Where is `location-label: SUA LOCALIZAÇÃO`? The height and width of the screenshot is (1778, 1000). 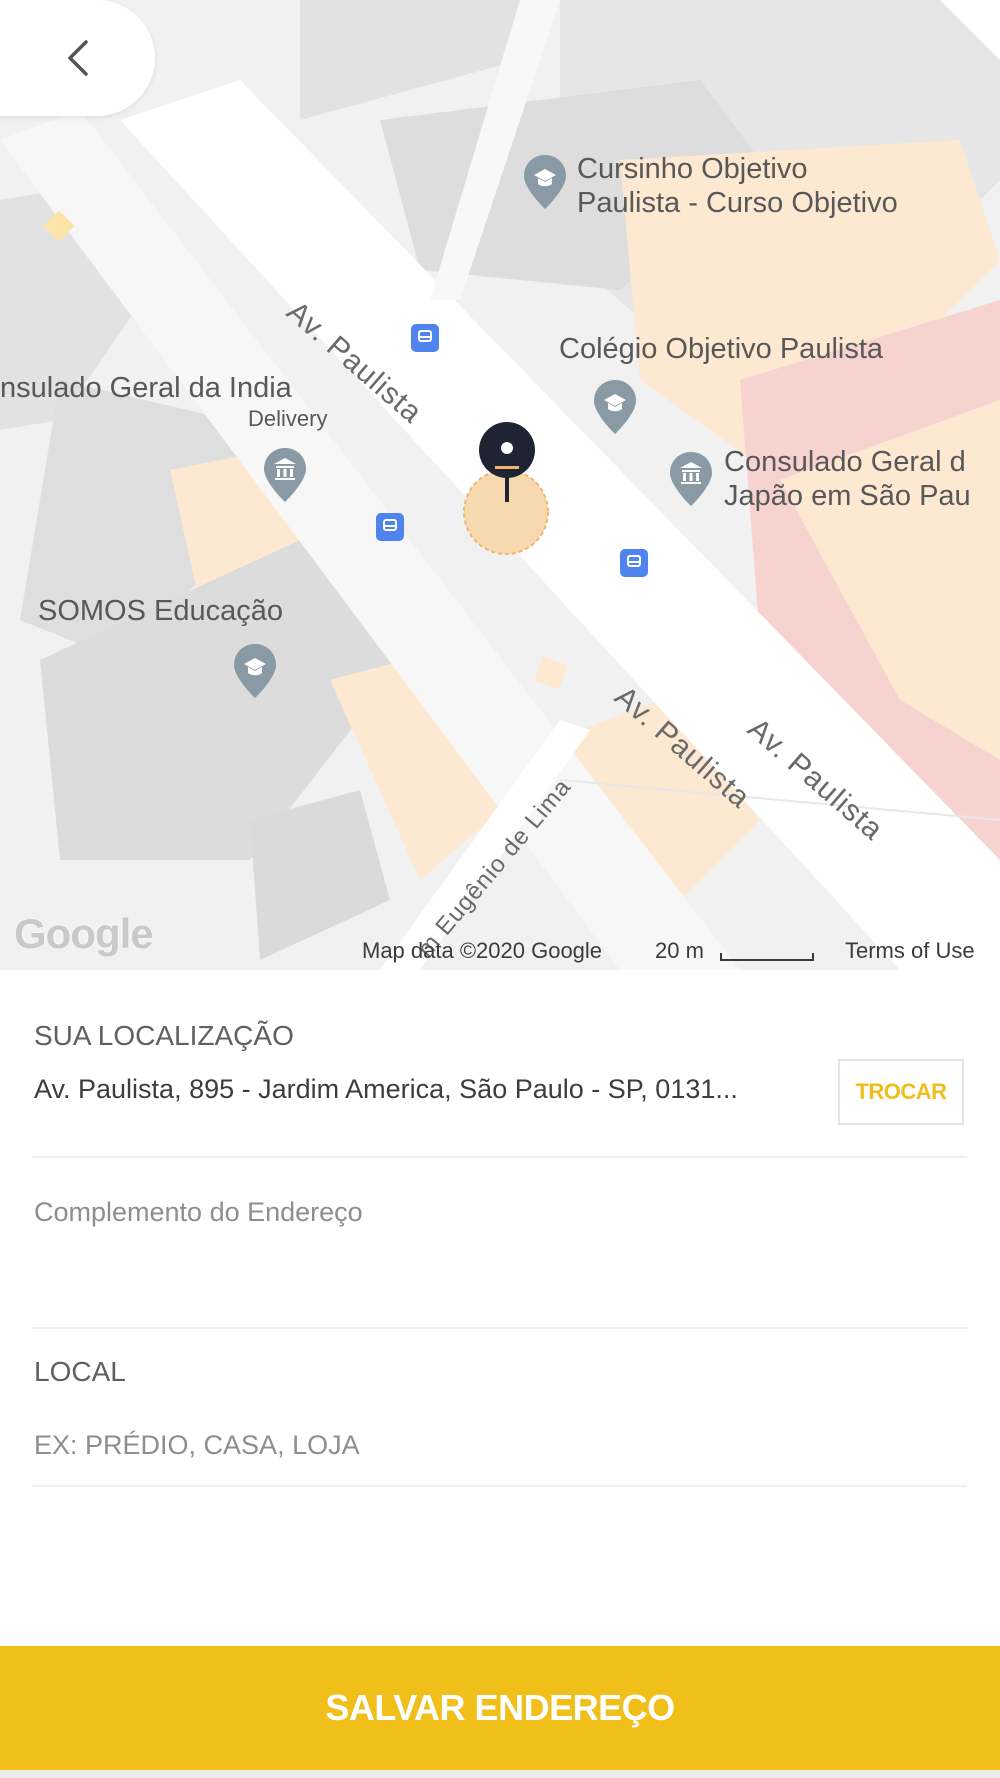
location-label: SUA LOCALIZAÇÃO is located at coordinates (164, 1035).